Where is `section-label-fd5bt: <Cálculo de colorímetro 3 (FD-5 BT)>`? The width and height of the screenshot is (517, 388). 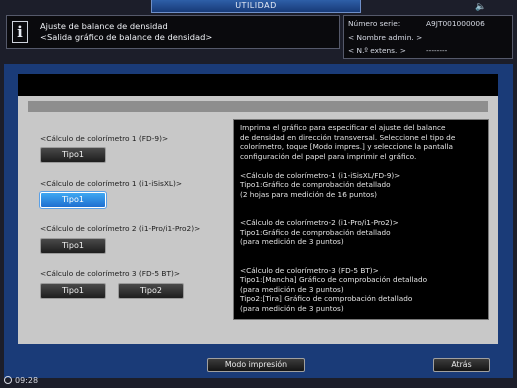
section-label-fd5bt: <Cálculo de colorímetro 3 (FD-5 BT)> is located at coordinates (110, 273).